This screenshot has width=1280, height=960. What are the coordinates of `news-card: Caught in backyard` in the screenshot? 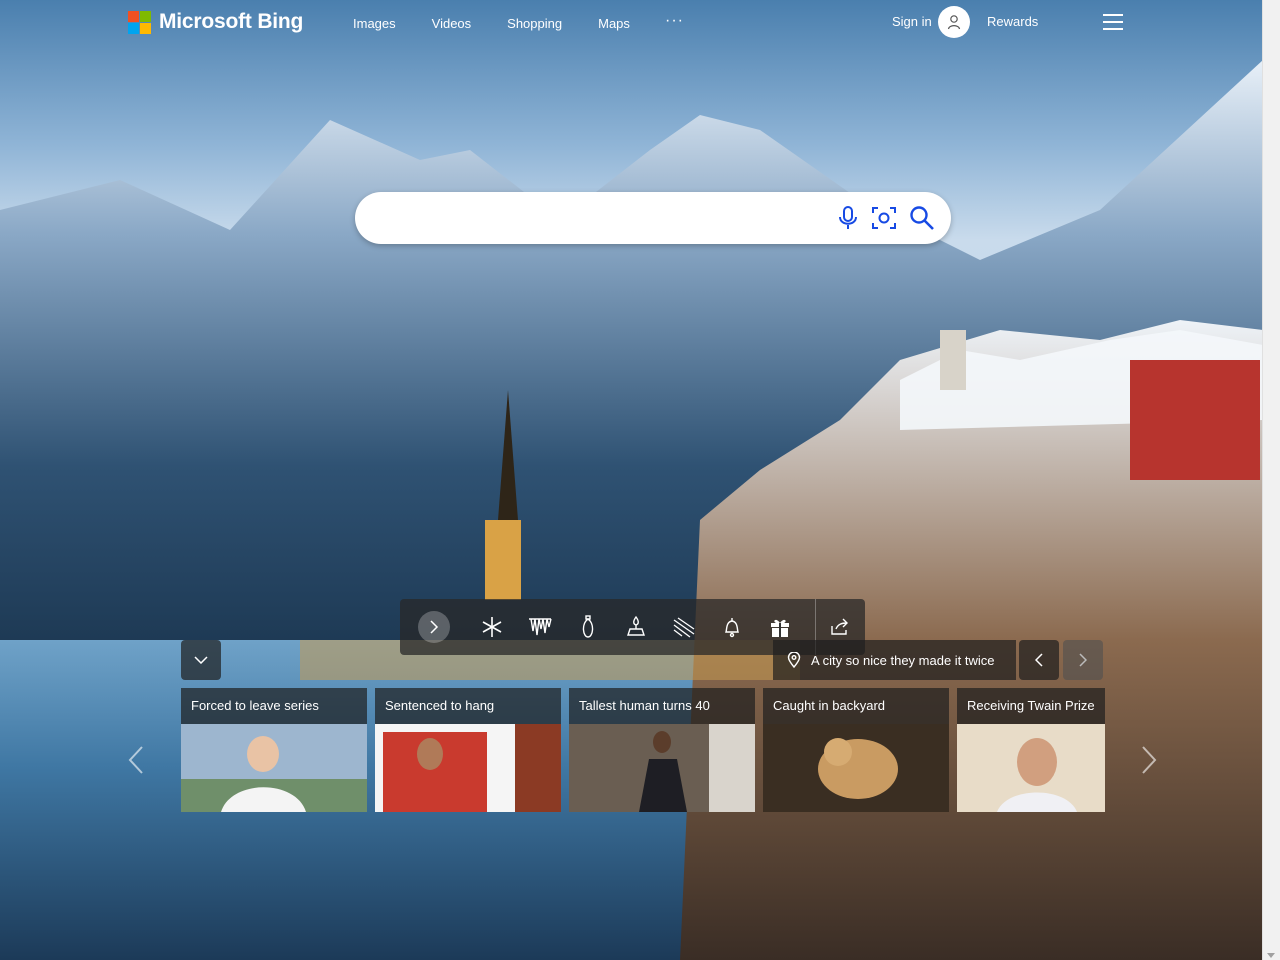 It's located at (856, 750).